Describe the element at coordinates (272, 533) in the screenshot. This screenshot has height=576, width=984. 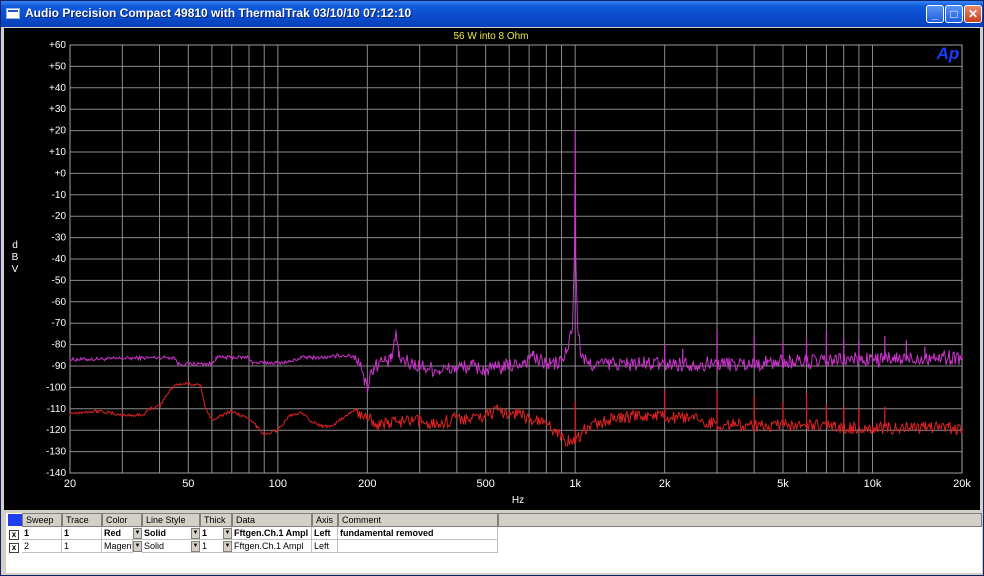
I see `row-1-data: Fftgen.Ch.1 Ampl` at that location.